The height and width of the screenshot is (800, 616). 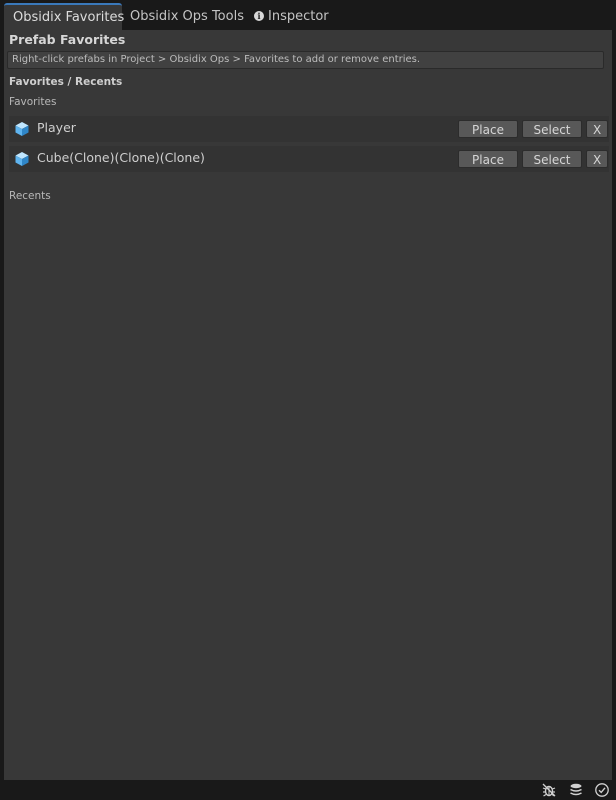 What do you see at coordinates (187, 16) in the screenshot?
I see `tab-label: Obsidix Ops Tools` at bounding box center [187, 16].